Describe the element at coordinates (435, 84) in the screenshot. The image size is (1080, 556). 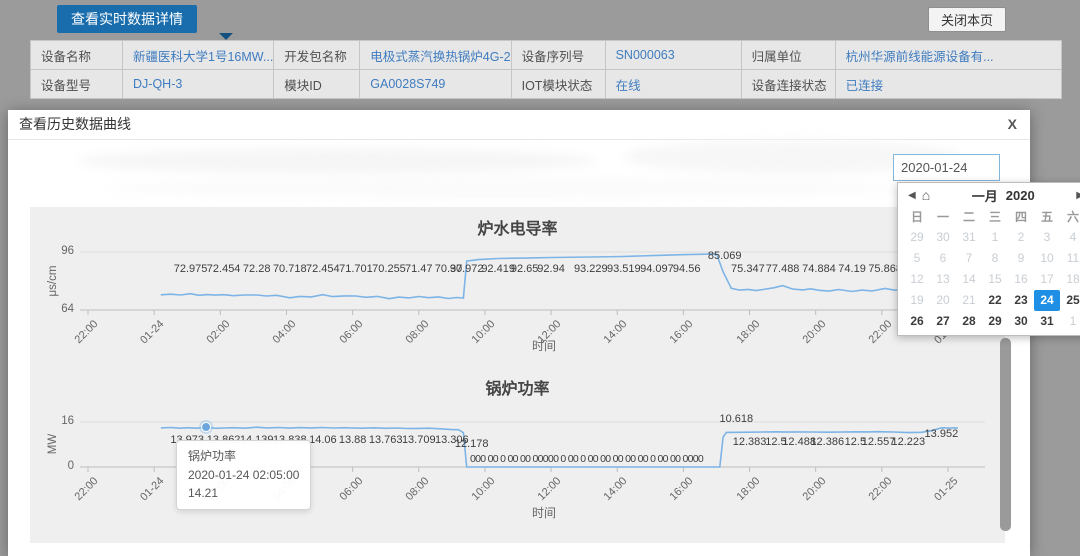
I see `info-value-link: GA0028S749` at that location.